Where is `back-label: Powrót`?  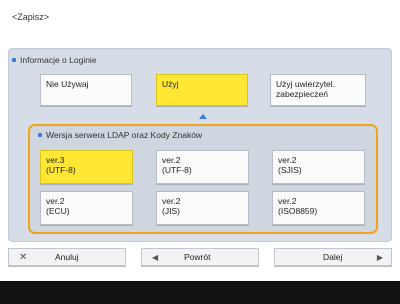 back-label: Powrót is located at coordinates (197, 257).